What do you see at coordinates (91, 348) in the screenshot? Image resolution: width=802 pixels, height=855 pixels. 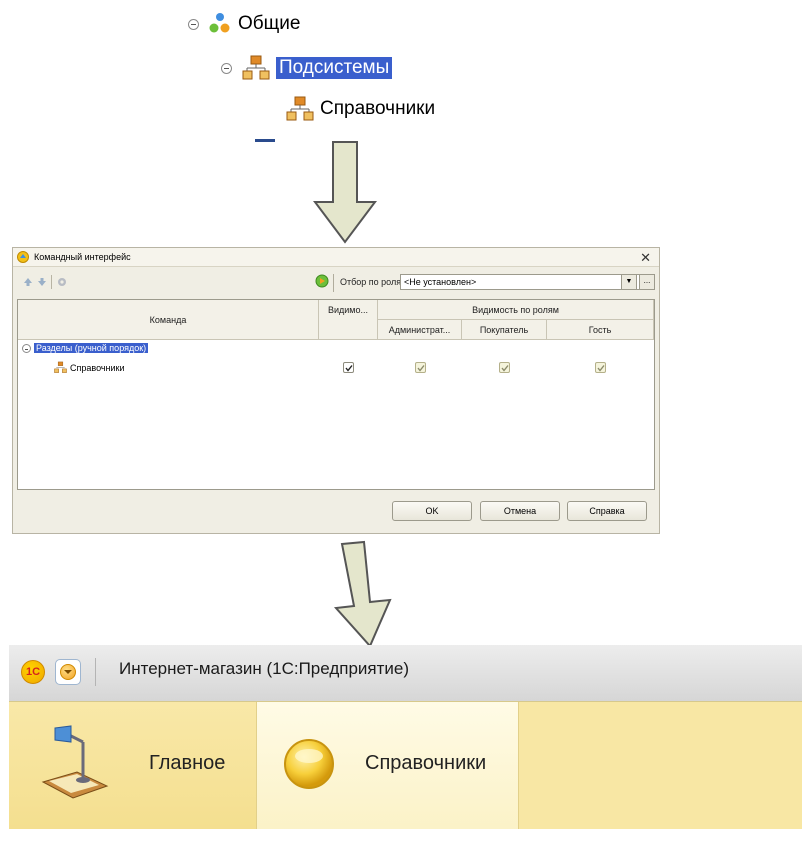 I see `row-label: Разделы (ручной порядок)` at bounding box center [91, 348].